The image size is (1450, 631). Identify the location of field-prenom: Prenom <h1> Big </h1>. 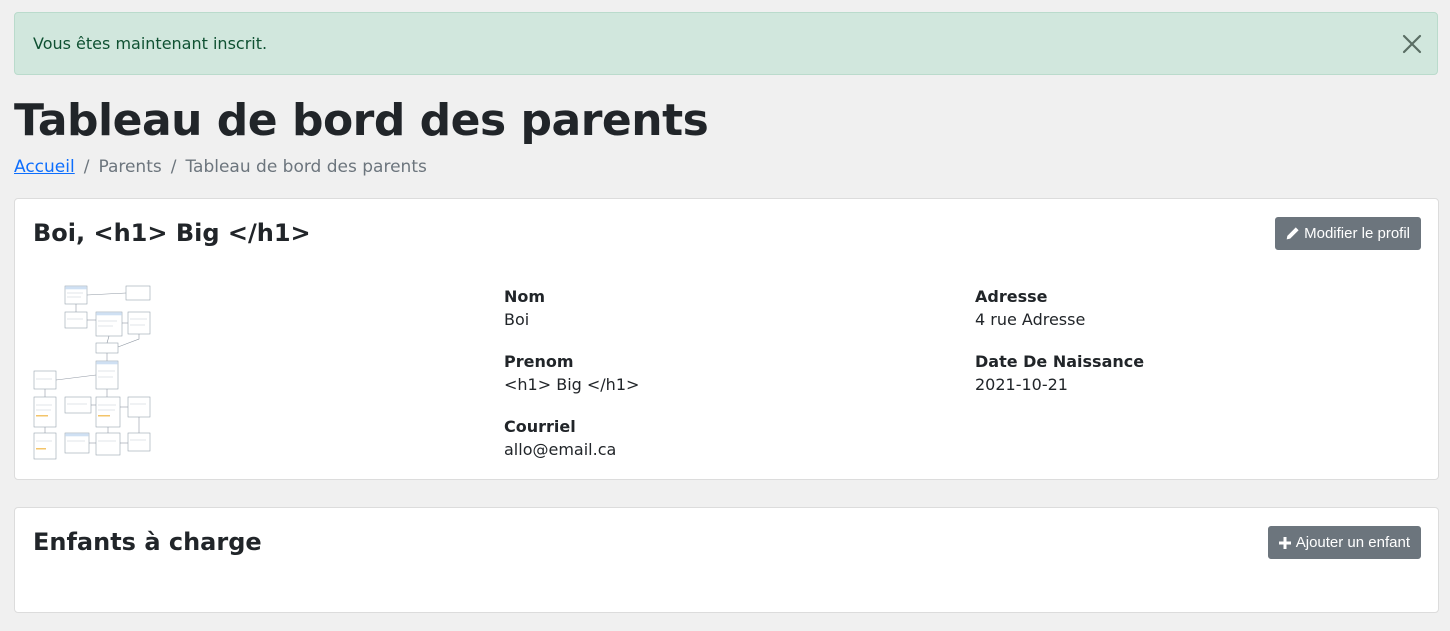
(571, 373).